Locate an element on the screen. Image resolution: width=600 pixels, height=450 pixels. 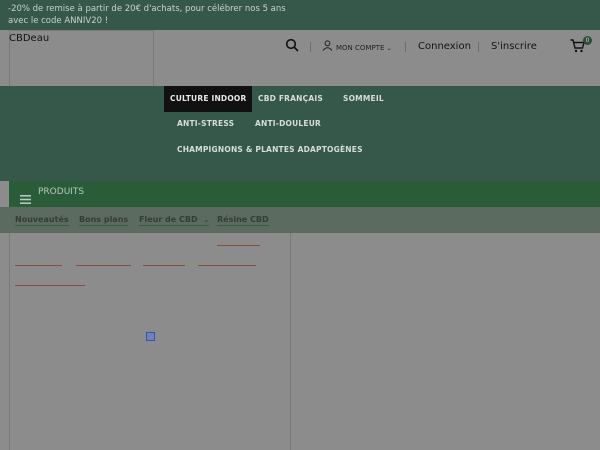
nav-item-anti-douleur: ANTI-DOULEUR is located at coordinates (288, 124).